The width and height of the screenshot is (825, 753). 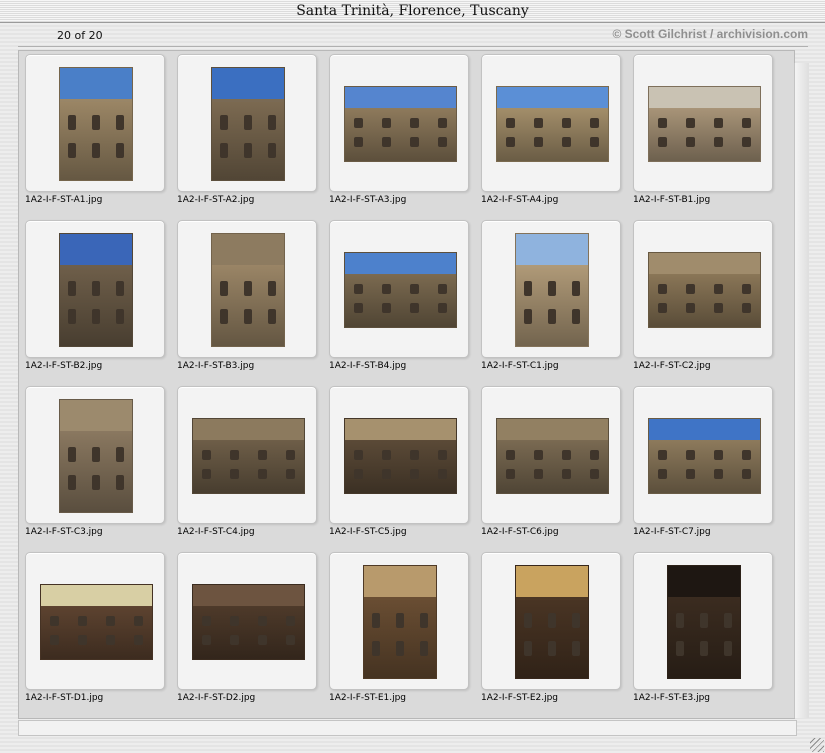 I want to click on thumbnail-item: 1A2-I-F-ST-B1.jpg, so click(x=703, y=134).